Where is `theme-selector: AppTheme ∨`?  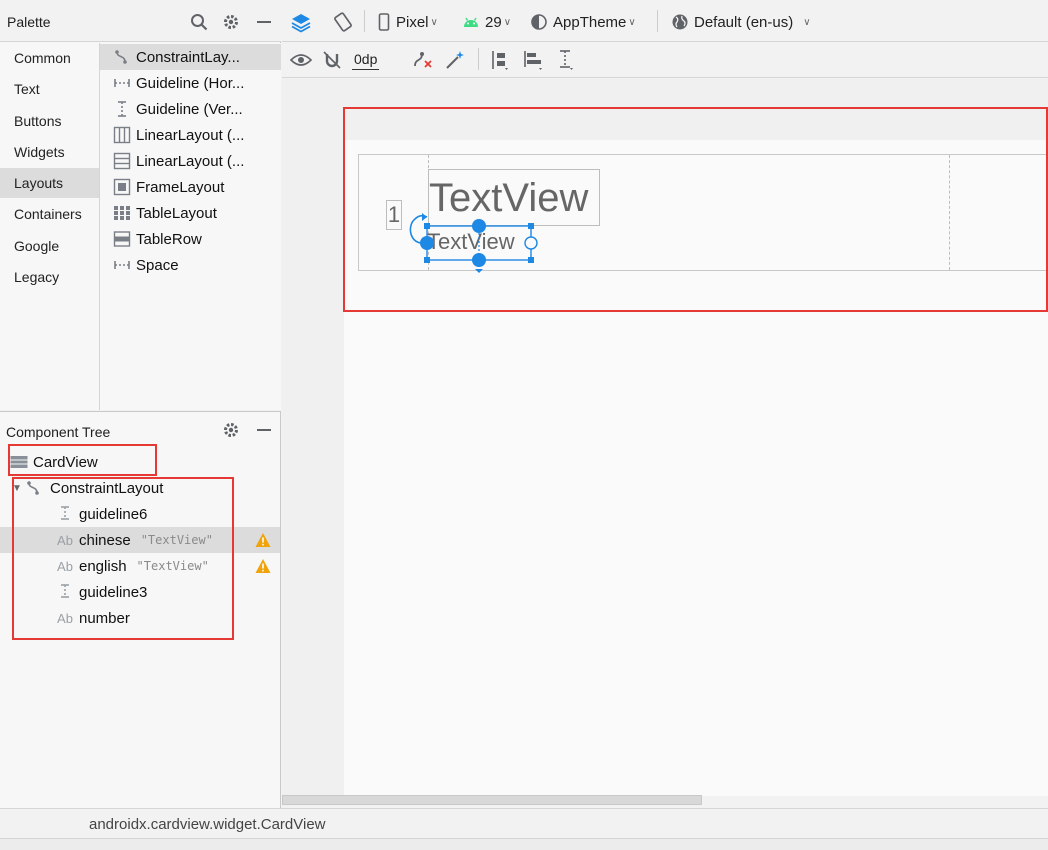
theme-selector: AppTheme ∨ is located at coordinates (583, 22).